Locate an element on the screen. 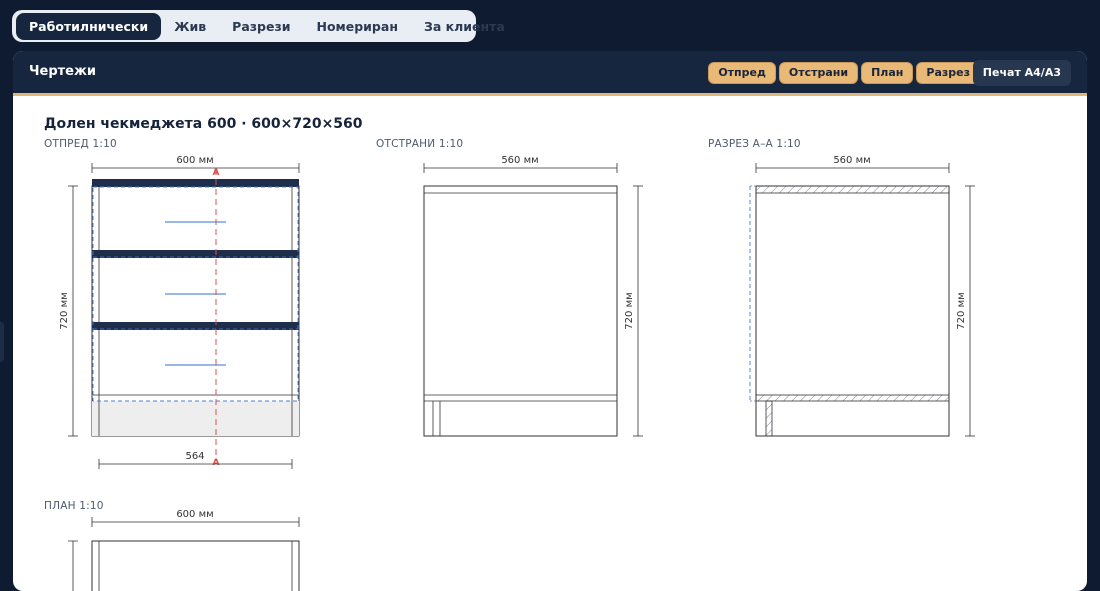 The width and height of the screenshot is (1100, 591). tab-live: Жив is located at coordinates (190, 26).